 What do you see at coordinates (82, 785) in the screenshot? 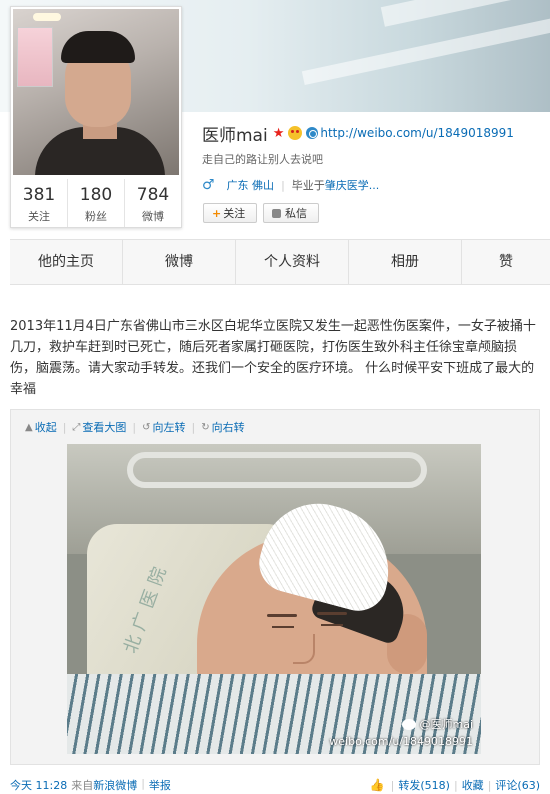
I see `source-prefix: 来自` at bounding box center [82, 785].